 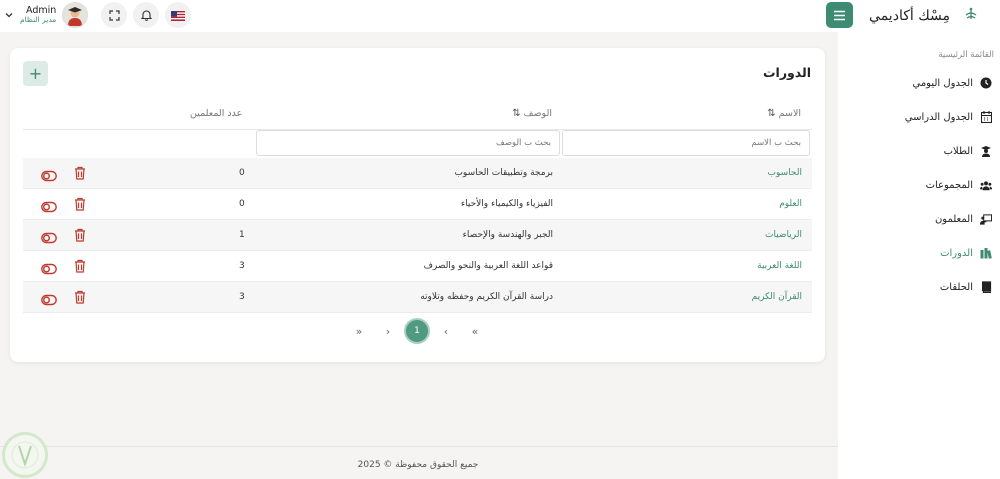 I want to click on sidebar-item-students: الطلاب, so click(x=919, y=151).